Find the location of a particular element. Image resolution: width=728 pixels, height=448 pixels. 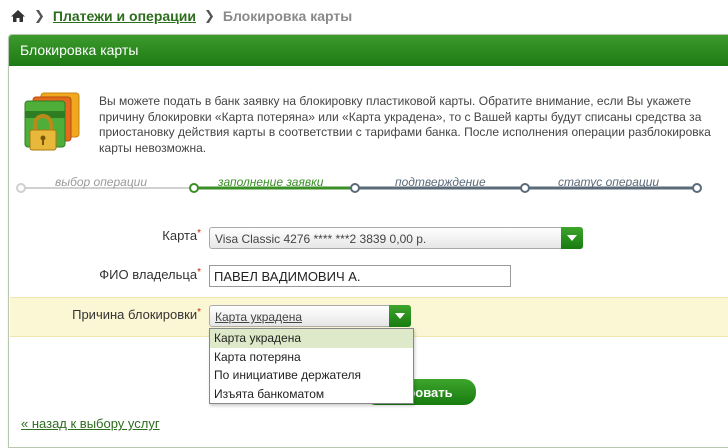

home-icon is located at coordinates (18, 16).